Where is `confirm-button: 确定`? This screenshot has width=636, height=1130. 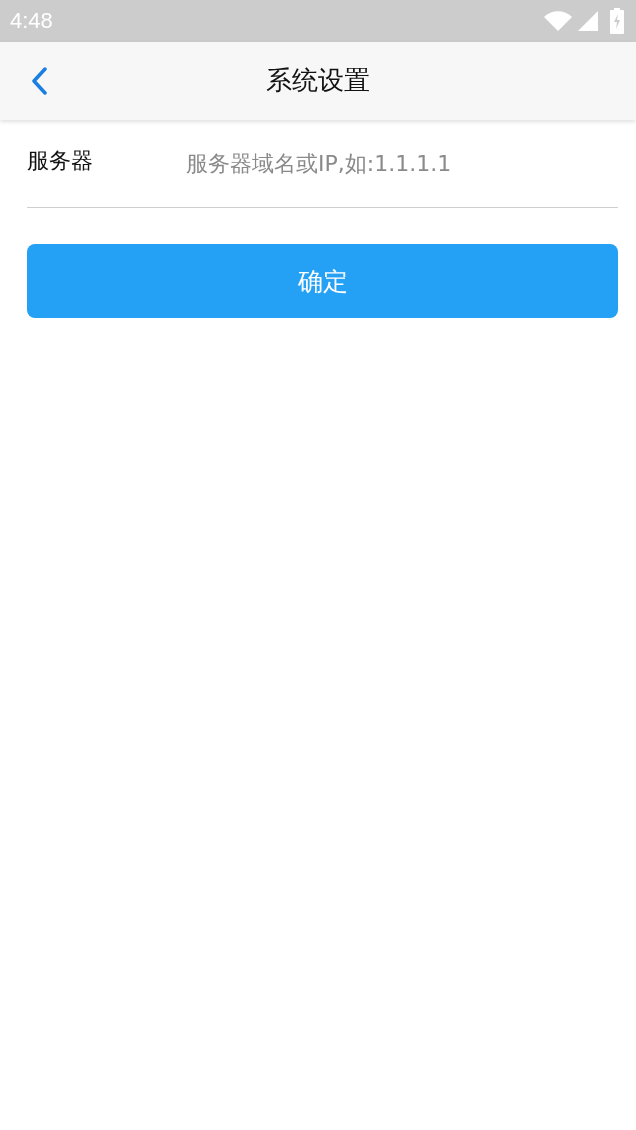
confirm-button: 确定 is located at coordinates (322, 281).